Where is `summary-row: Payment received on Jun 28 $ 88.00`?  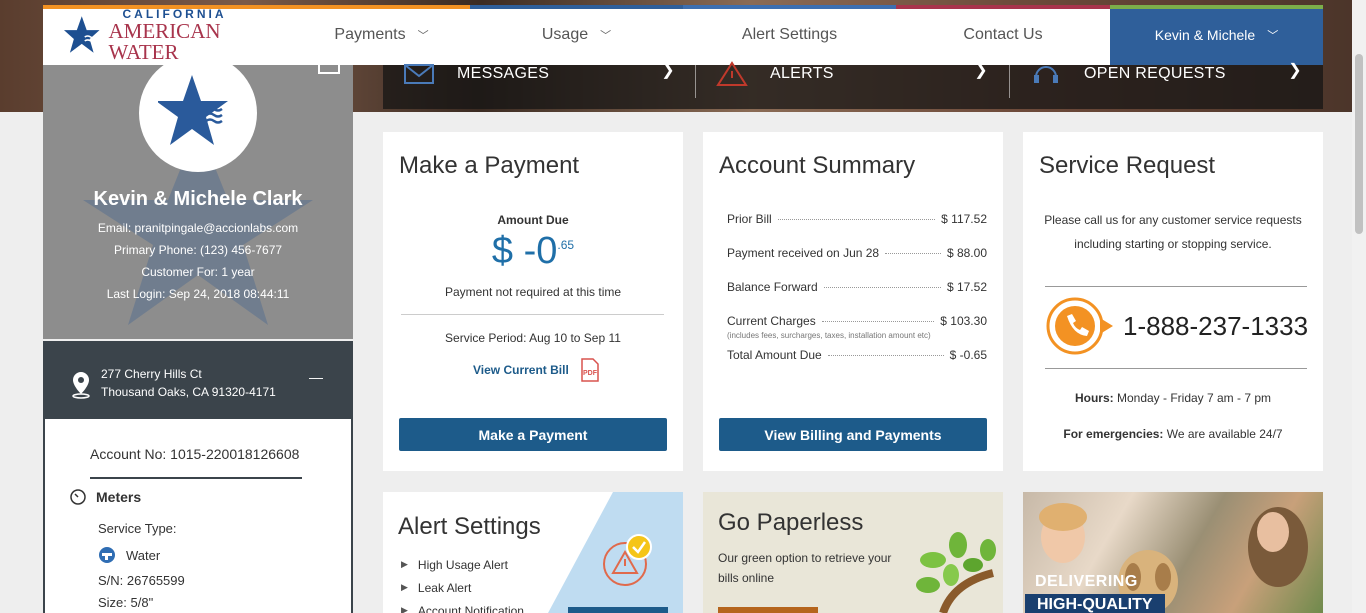 summary-row: Payment received on Jun 28 $ 88.00 is located at coordinates (857, 253).